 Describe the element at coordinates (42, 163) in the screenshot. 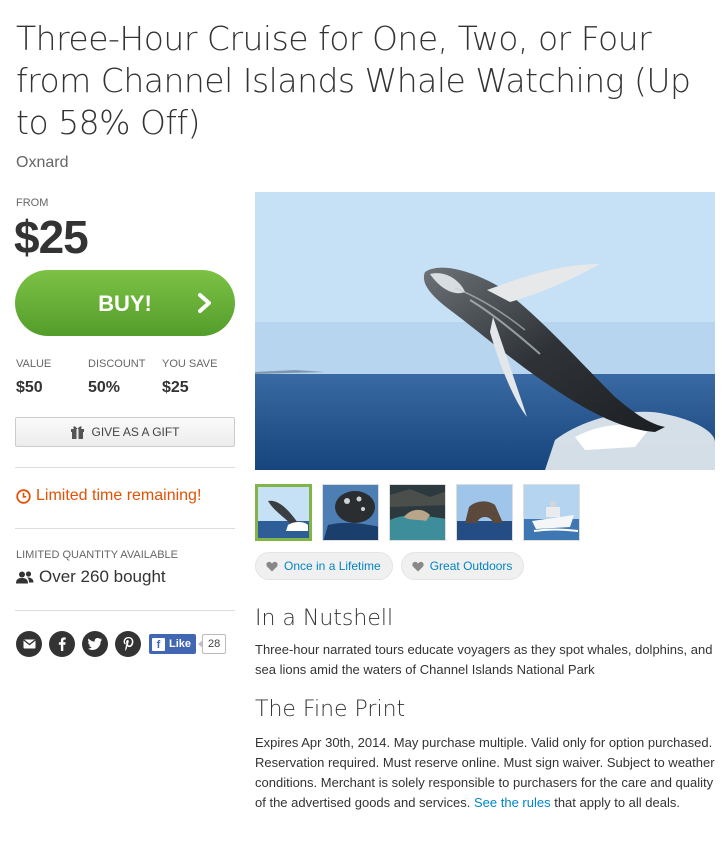

I see `deal-location: Oxnard` at that location.